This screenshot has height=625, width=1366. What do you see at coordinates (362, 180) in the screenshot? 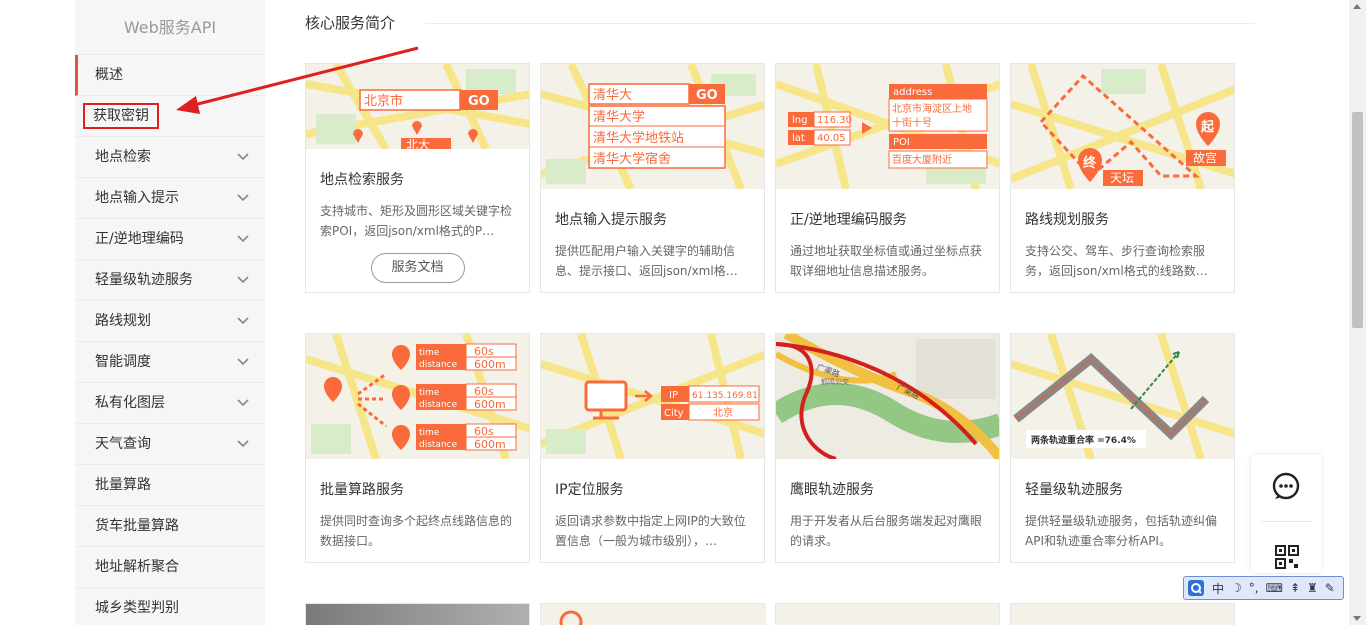
I see `card-title: 地点检索服务` at bounding box center [362, 180].